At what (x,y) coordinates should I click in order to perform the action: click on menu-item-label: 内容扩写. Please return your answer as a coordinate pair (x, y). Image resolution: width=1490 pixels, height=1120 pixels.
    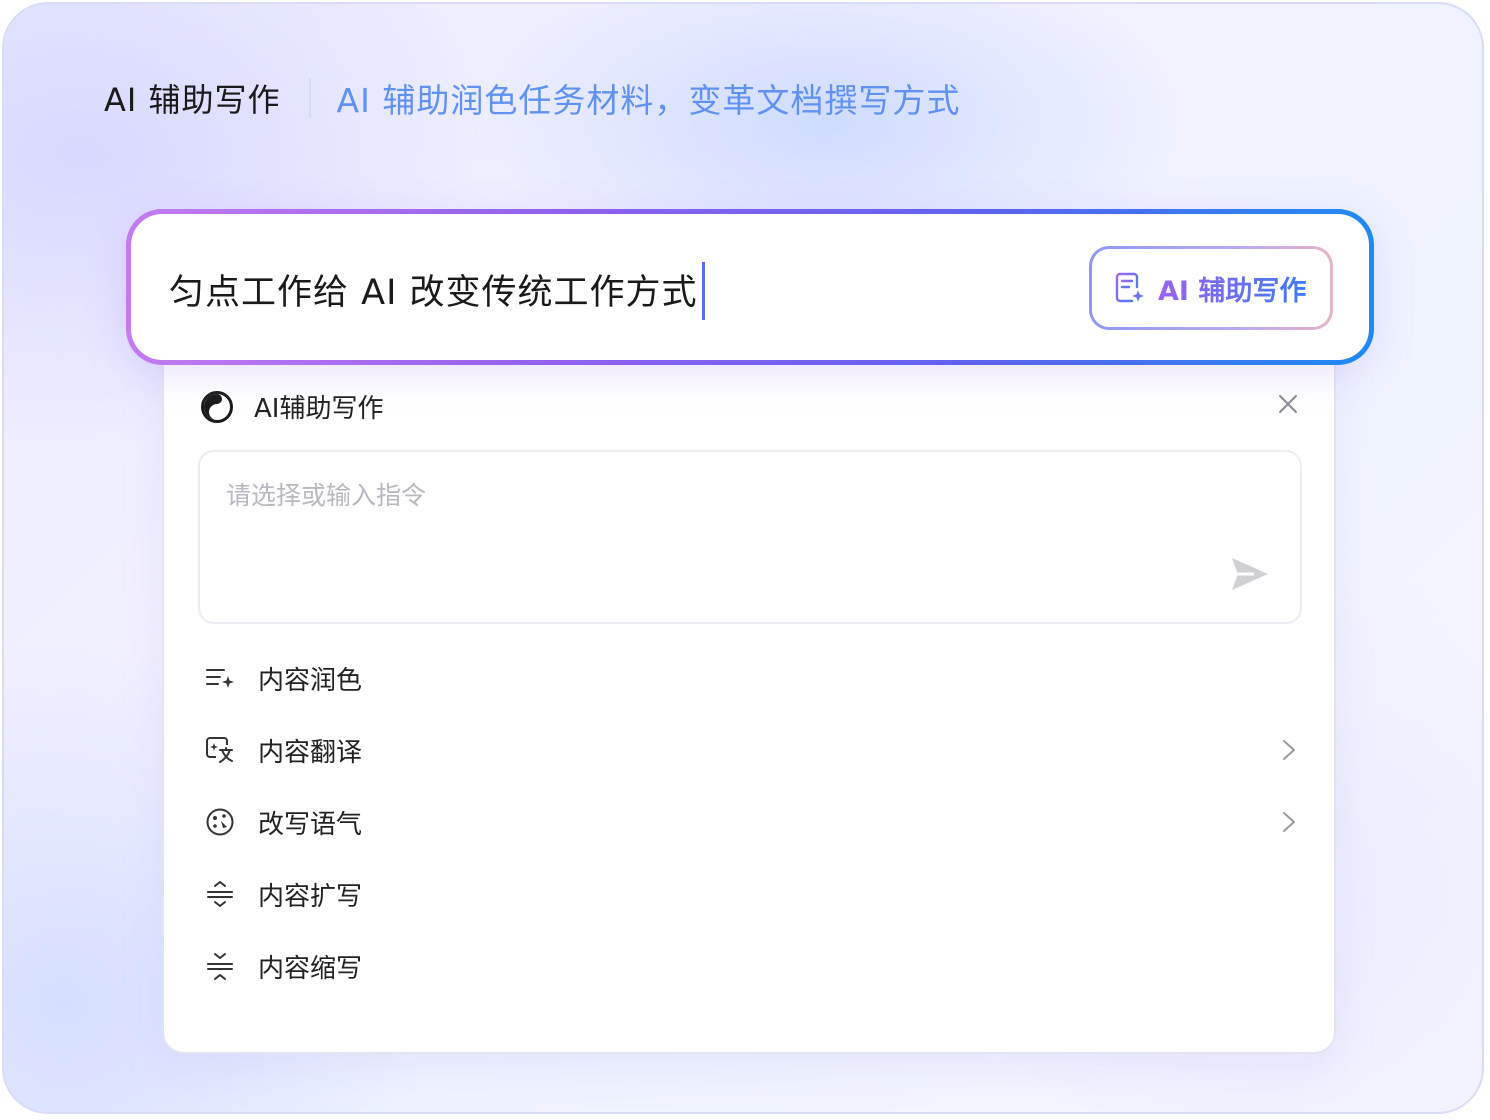
    Looking at the image, I should click on (310, 896).